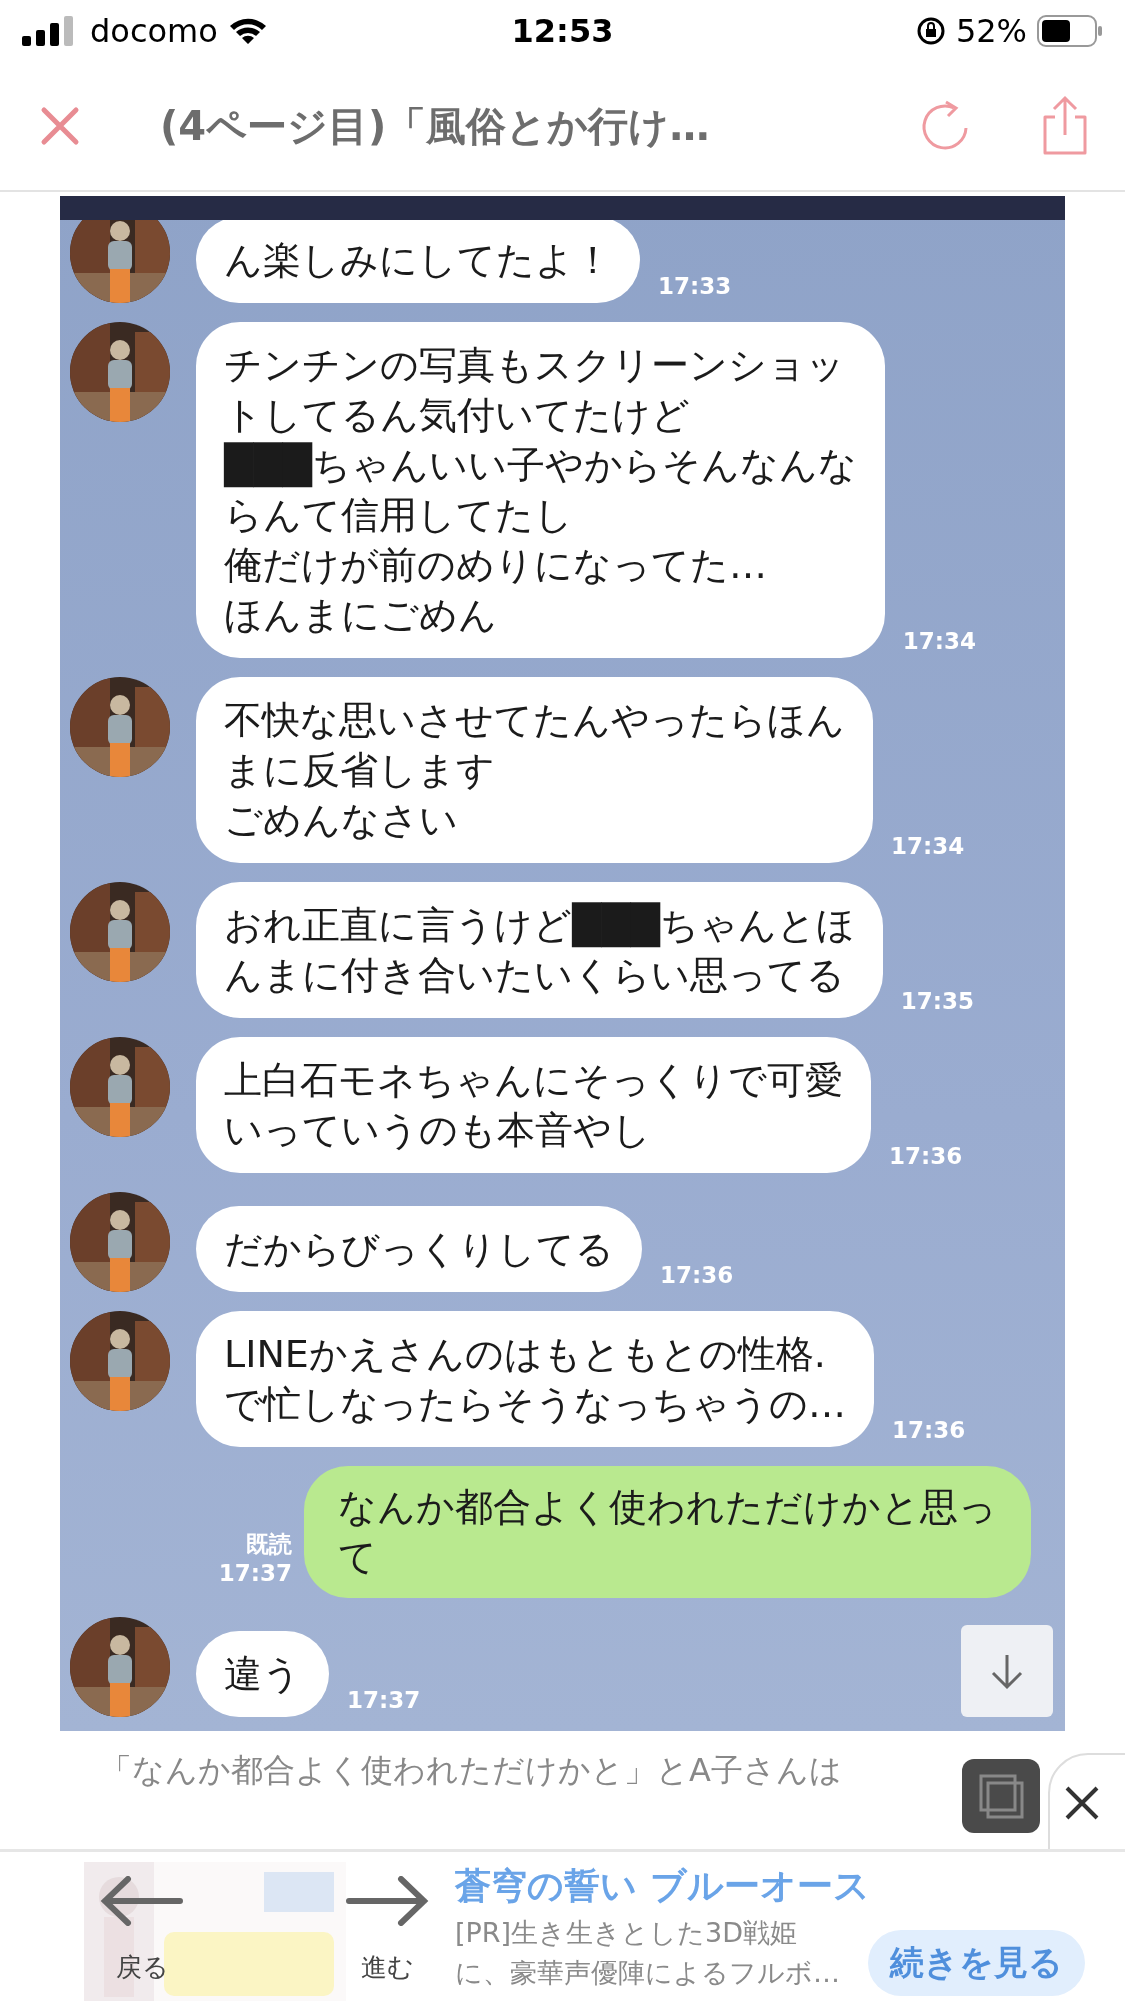 This screenshot has width=1125, height=2001. Describe the element at coordinates (540, 490) in the screenshot. I see `message-bubble: チンチンの写真もスクリーンショッ トしてるん気付いてたけど ███ちゃんいい子やからそんなんな らんて信用してたし 俺だけが前のめりになってた… ほんまにごめん` at that location.